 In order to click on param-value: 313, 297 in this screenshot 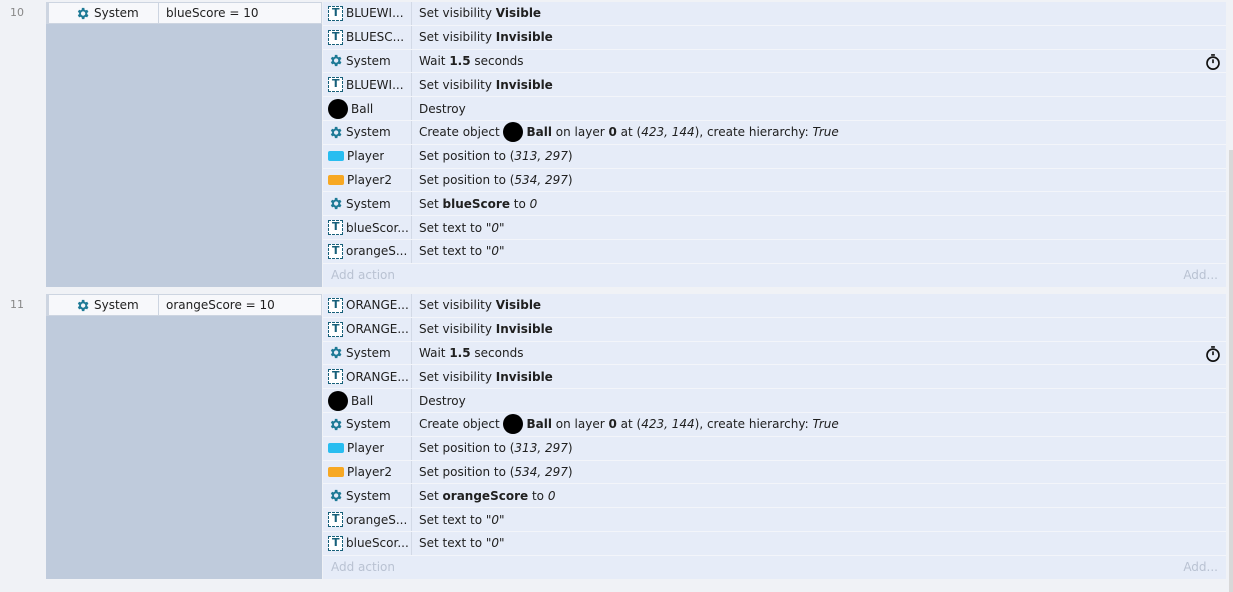, I will do `click(541, 448)`.